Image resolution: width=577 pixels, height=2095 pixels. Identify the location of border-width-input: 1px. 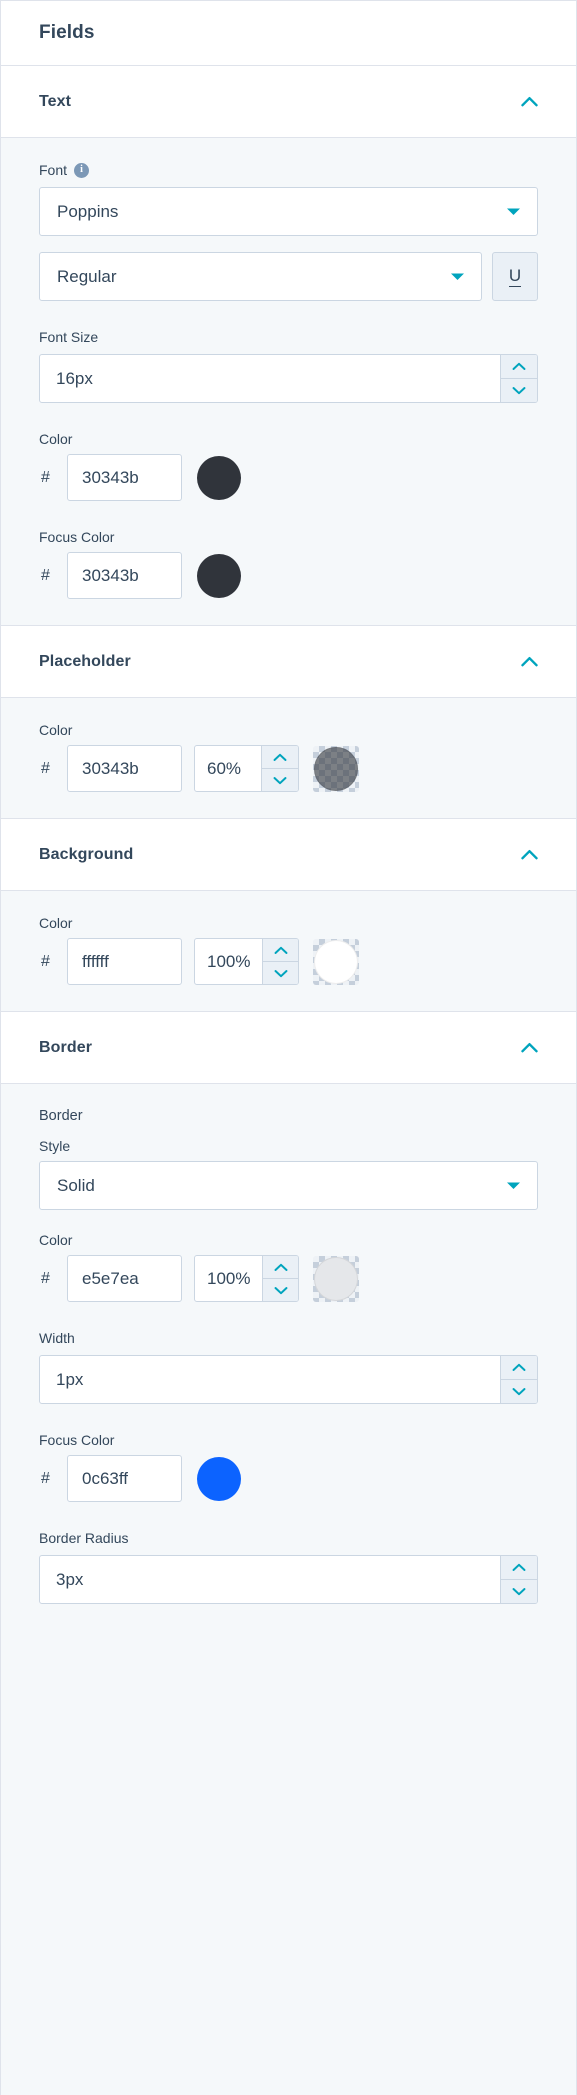
(270, 1379).